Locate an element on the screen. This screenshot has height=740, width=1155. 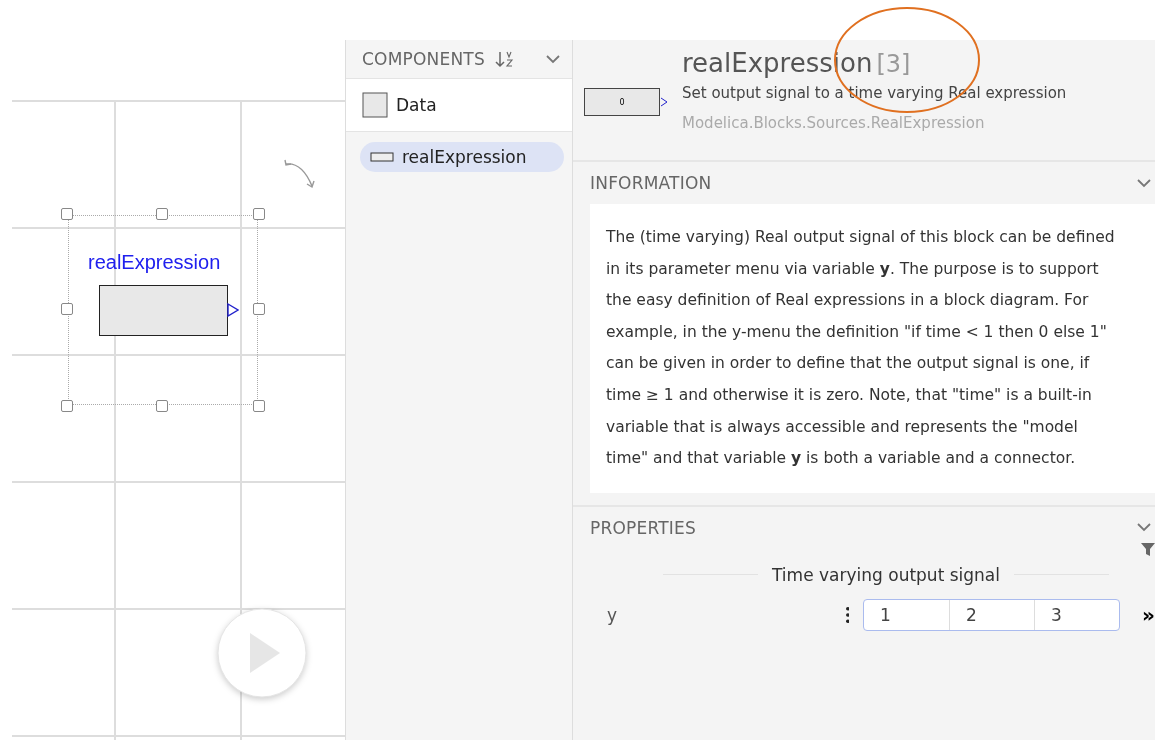
square-icon is located at coordinates (375, 105).